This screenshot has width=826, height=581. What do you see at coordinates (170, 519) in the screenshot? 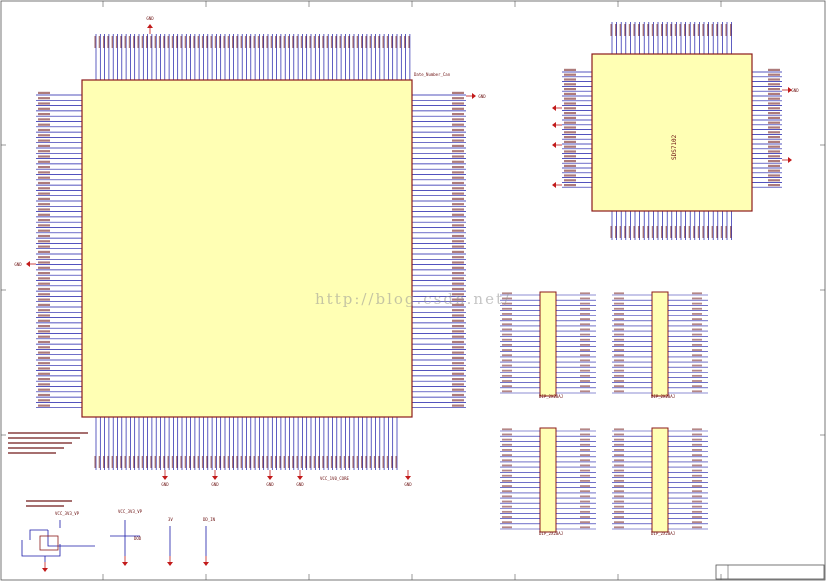
I see `label-3v: 3V` at bounding box center [170, 519].